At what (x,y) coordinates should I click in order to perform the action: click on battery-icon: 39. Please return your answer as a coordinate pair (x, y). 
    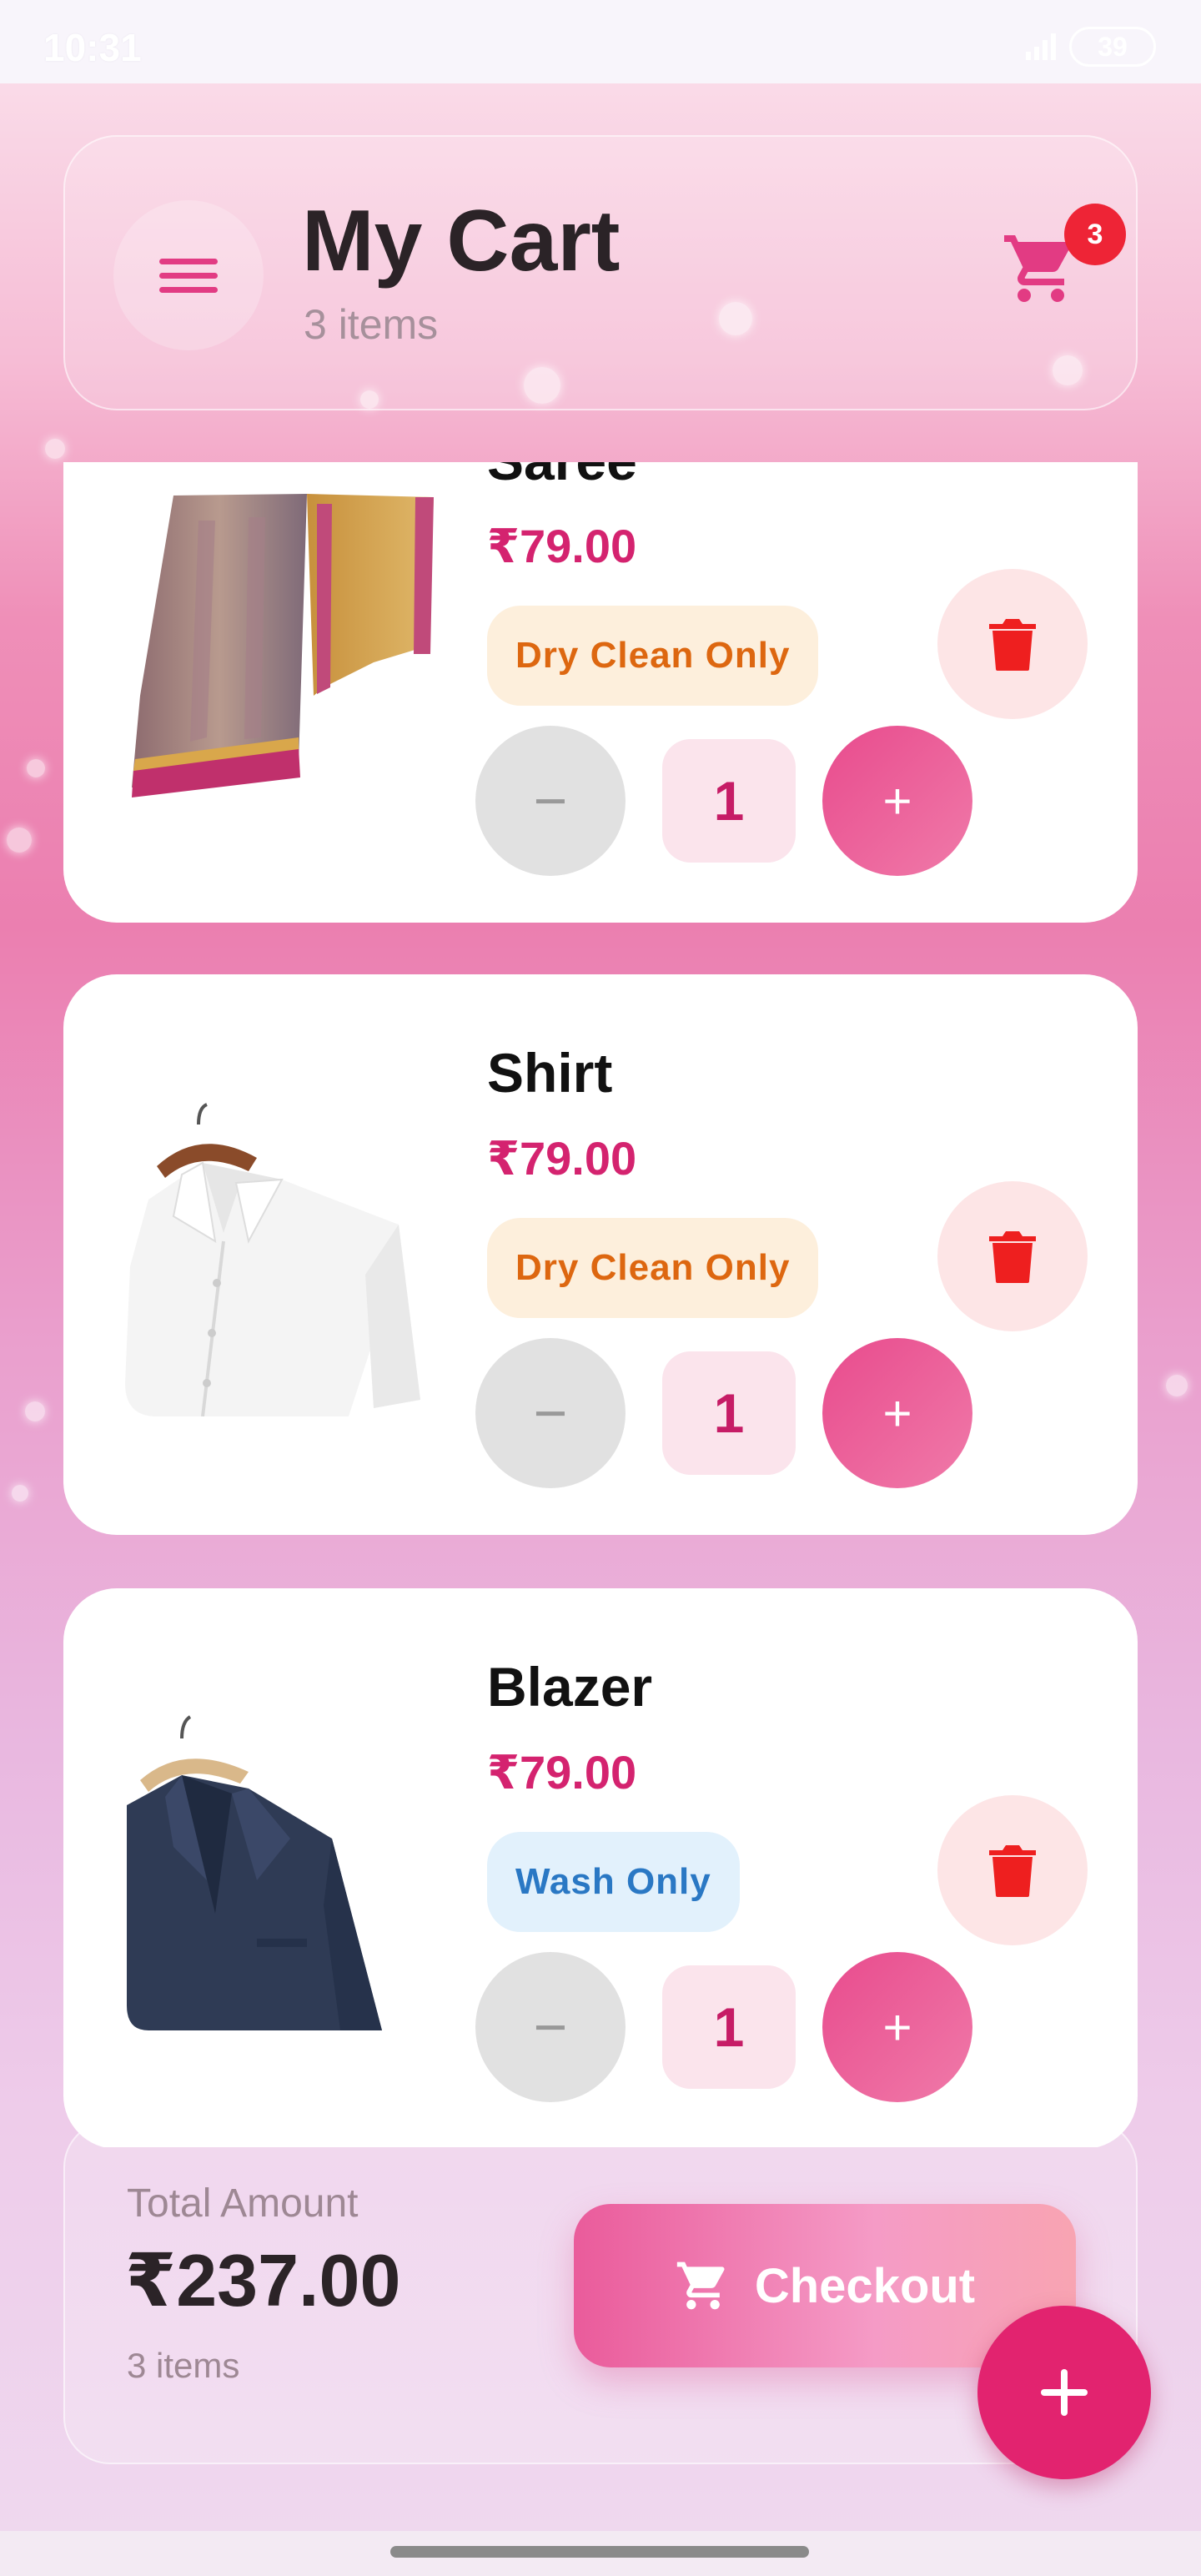
    Looking at the image, I should click on (1113, 47).